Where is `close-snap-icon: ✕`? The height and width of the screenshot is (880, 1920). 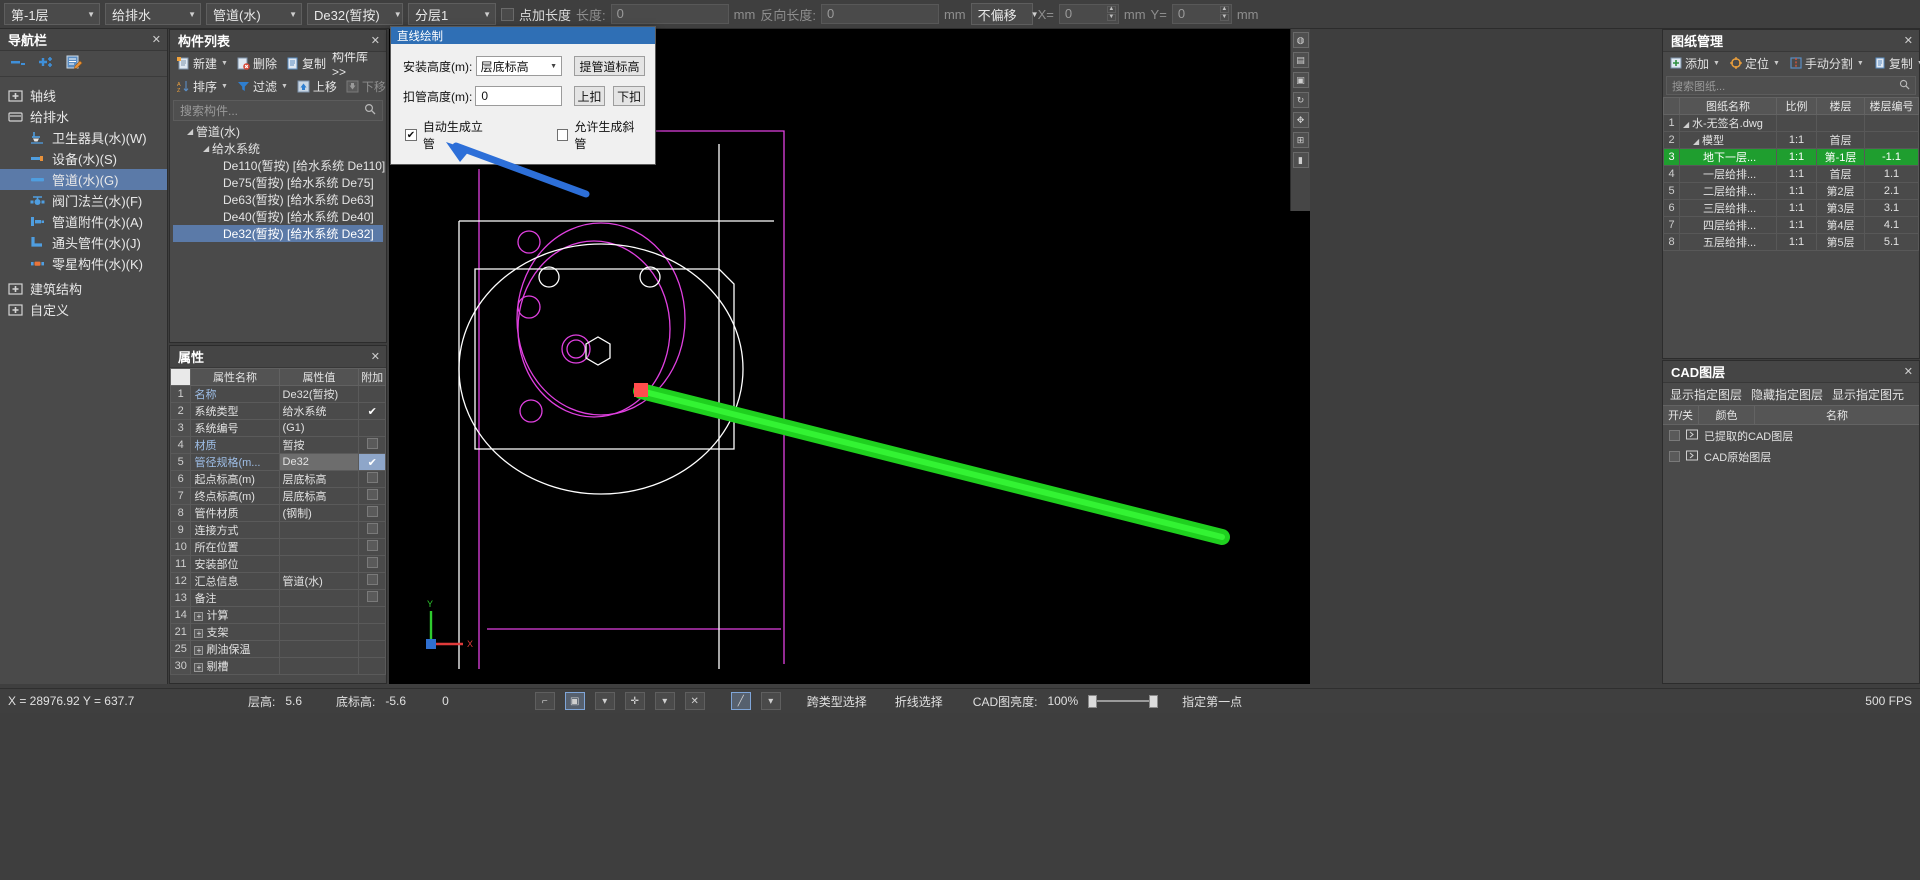
close-snap-icon: ✕ is located at coordinates (694, 701).